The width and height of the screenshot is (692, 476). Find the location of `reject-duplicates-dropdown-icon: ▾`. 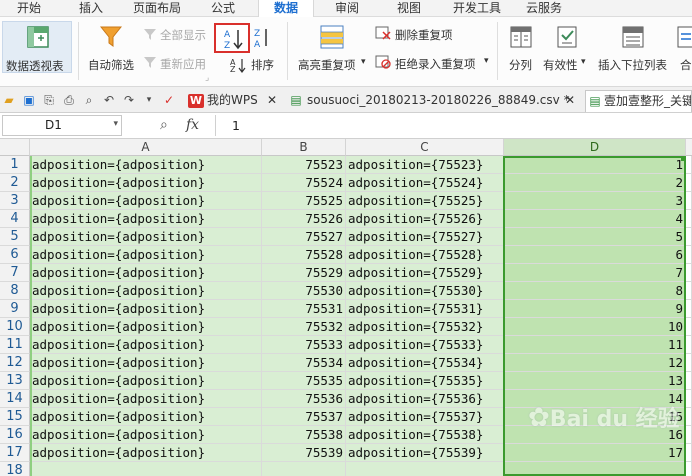

reject-duplicates-dropdown-icon: ▾ is located at coordinates (486, 61).